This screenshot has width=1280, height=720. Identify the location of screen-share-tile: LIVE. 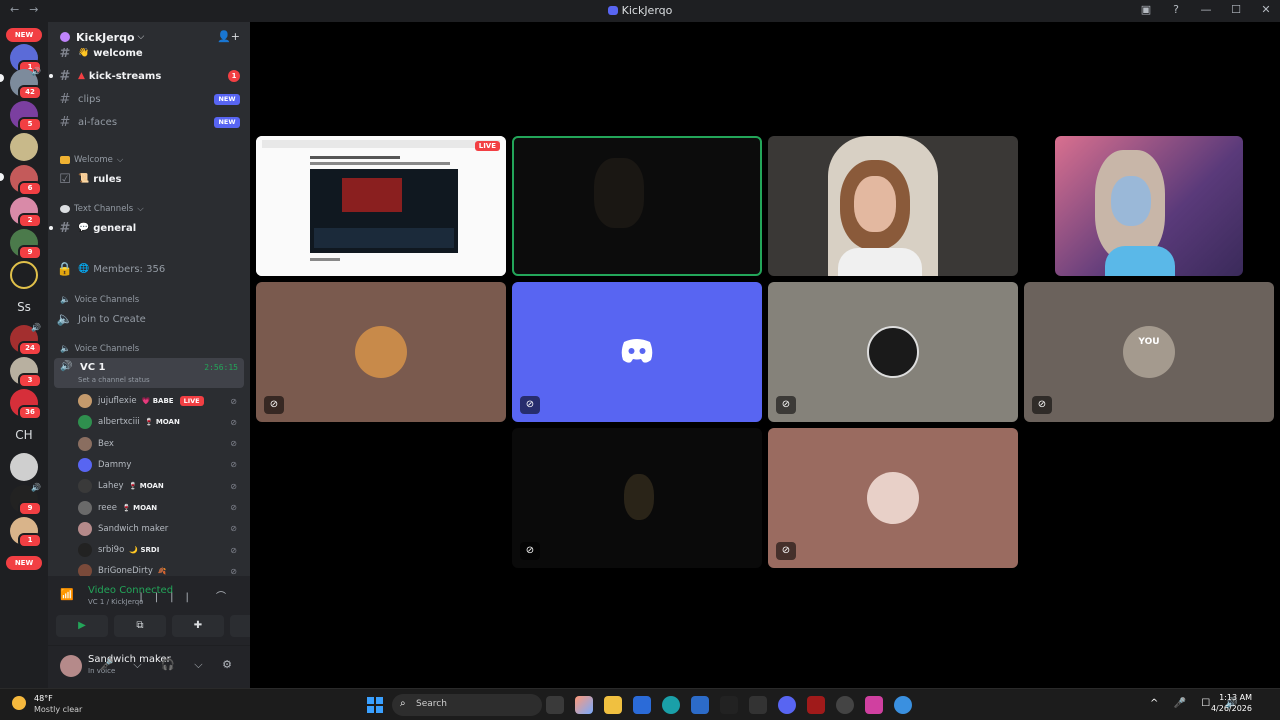
(381, 206).